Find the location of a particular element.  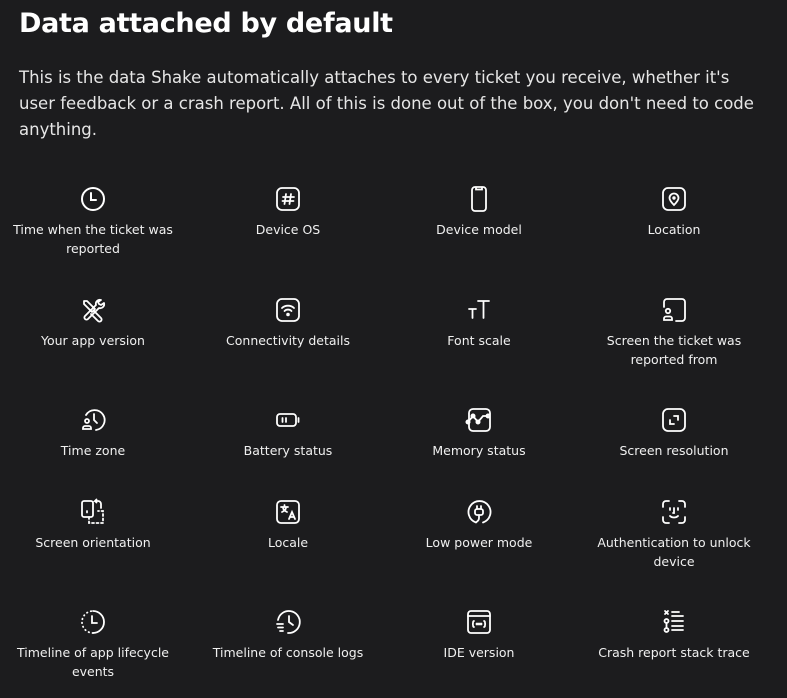

translate-icon is located at coordinates (288, 512).